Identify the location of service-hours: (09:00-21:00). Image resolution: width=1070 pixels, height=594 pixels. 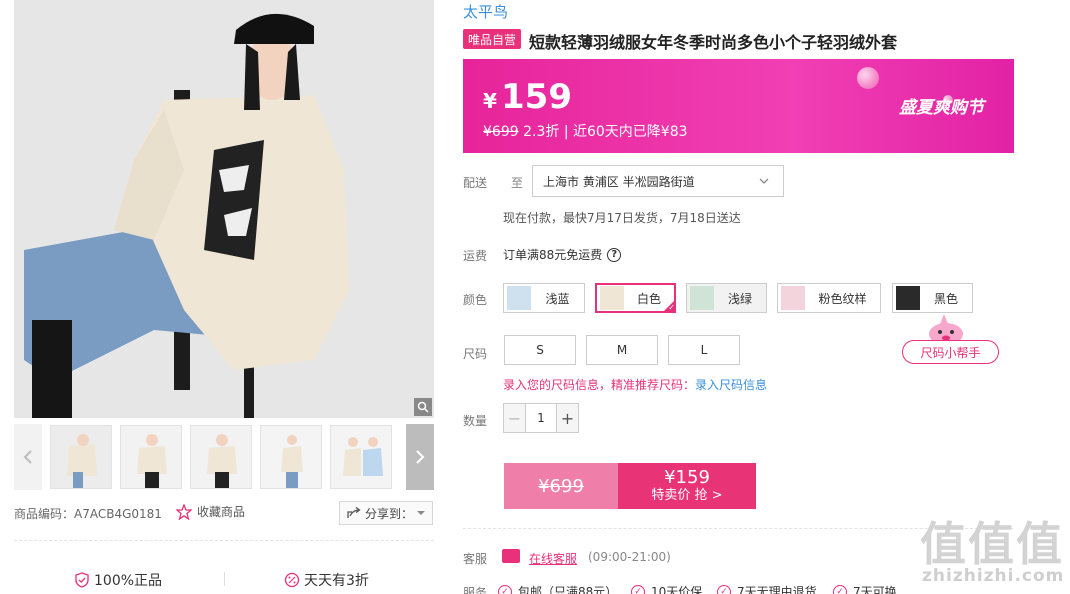
(629, 557).